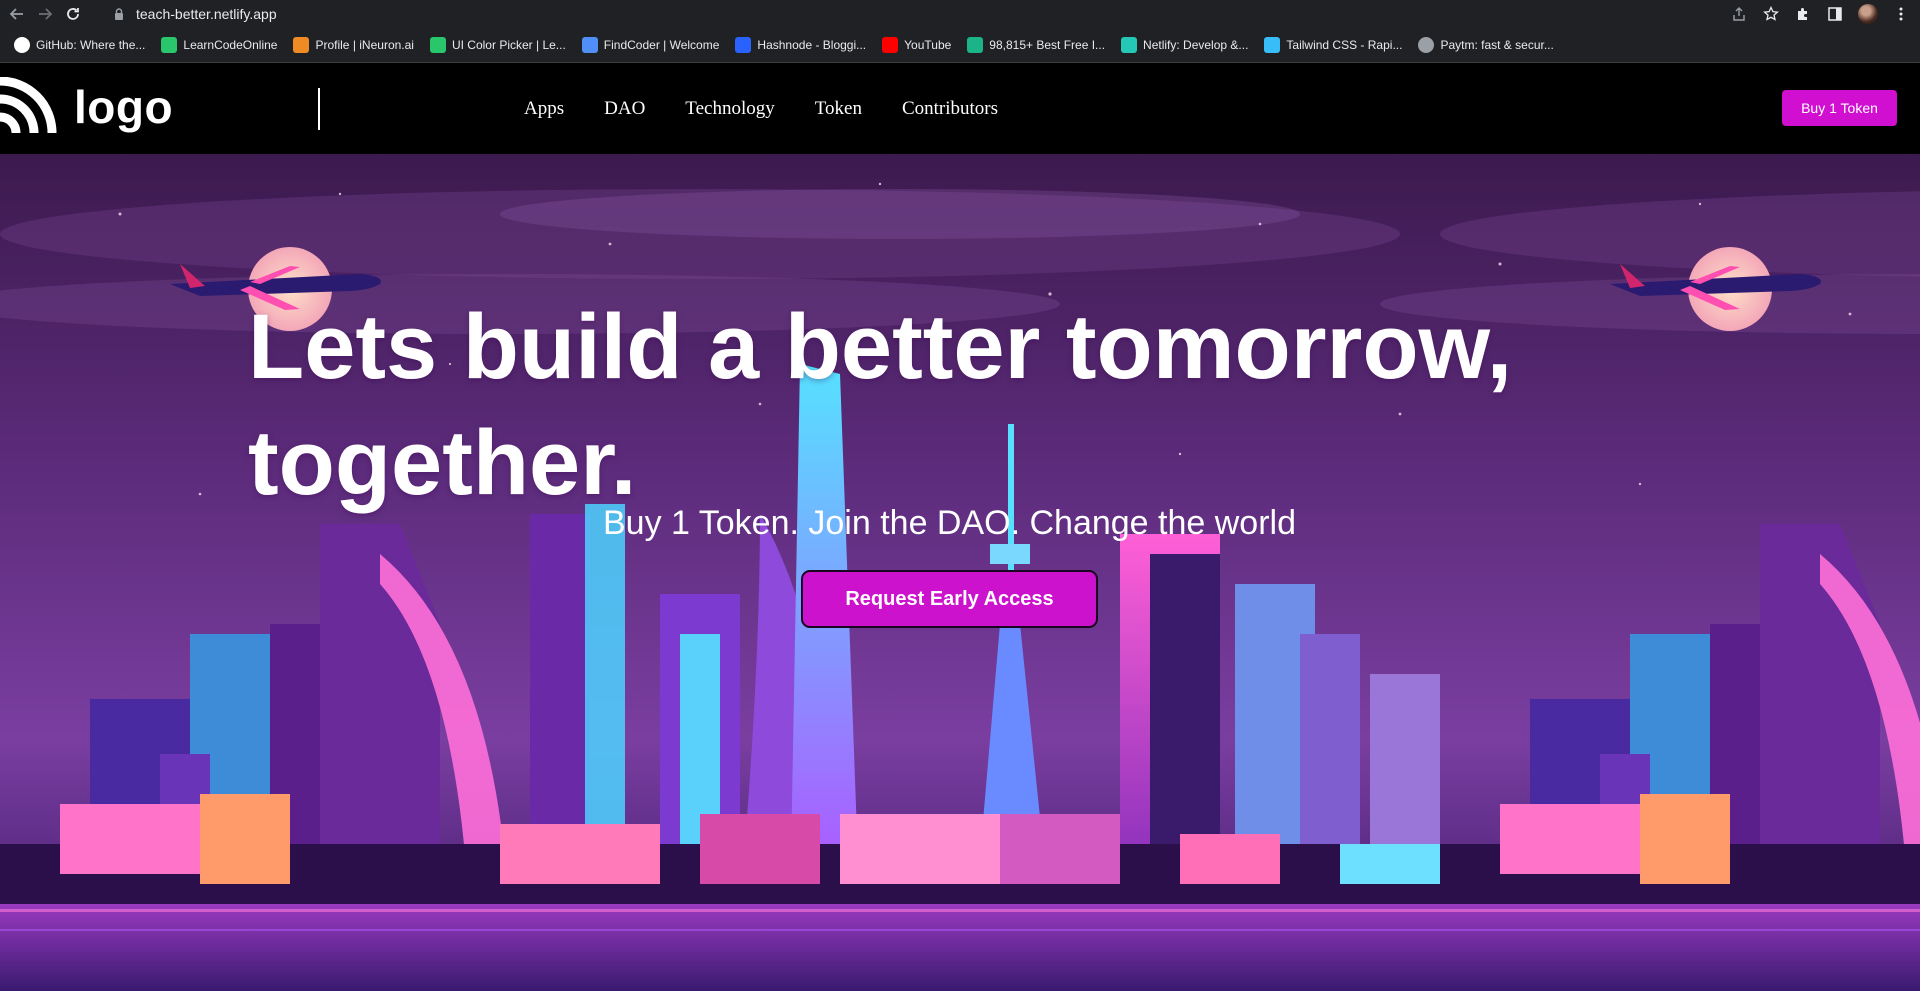  What do you see at coordinates (890, 44) in the screenshot?
I see `youtube-icon` at bounding box center [890, 44].